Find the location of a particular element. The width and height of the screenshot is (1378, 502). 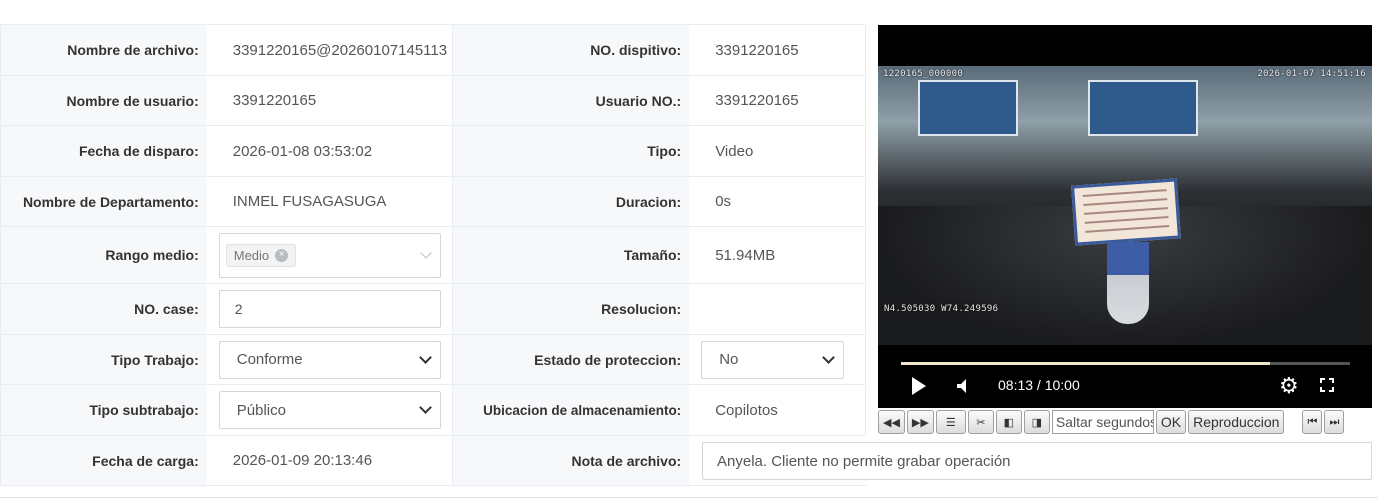

progress-fill is located at coordinates (1086, 363).